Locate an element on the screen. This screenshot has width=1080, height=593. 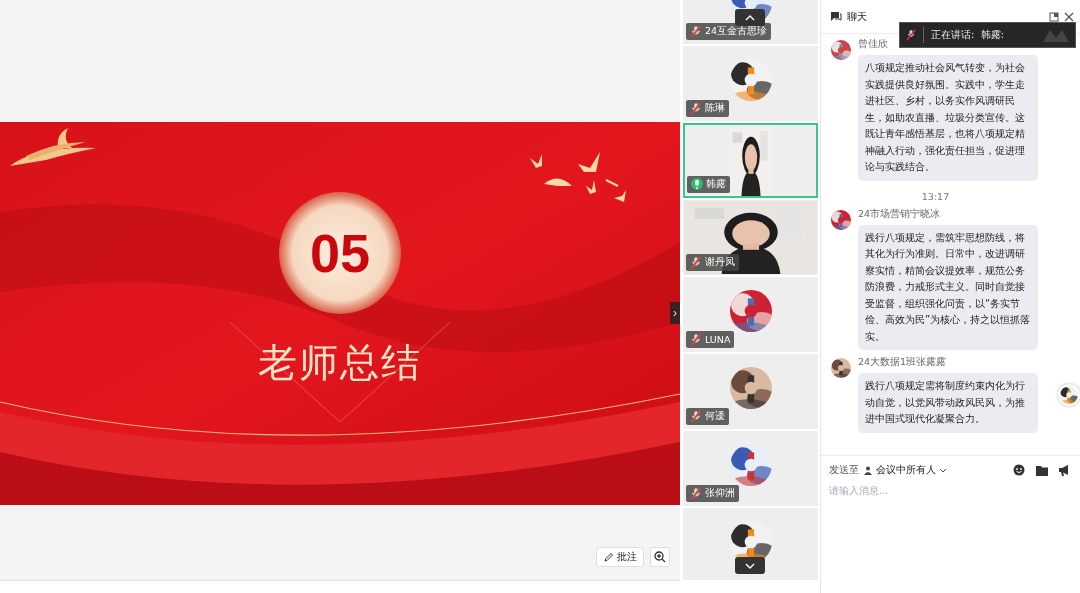
message-bubble: 践行八项规定，需筑牢思想防线，将其化为行为准则。日常中，改进调研察实情，精简会议提效率，规范公务防浪费，力戒形式主义。同时自觉接受监督，组织强化问责，以“务实节俭、高效为民”为核心，持之以恒抓落实。 is located at coordinates (948, 287).